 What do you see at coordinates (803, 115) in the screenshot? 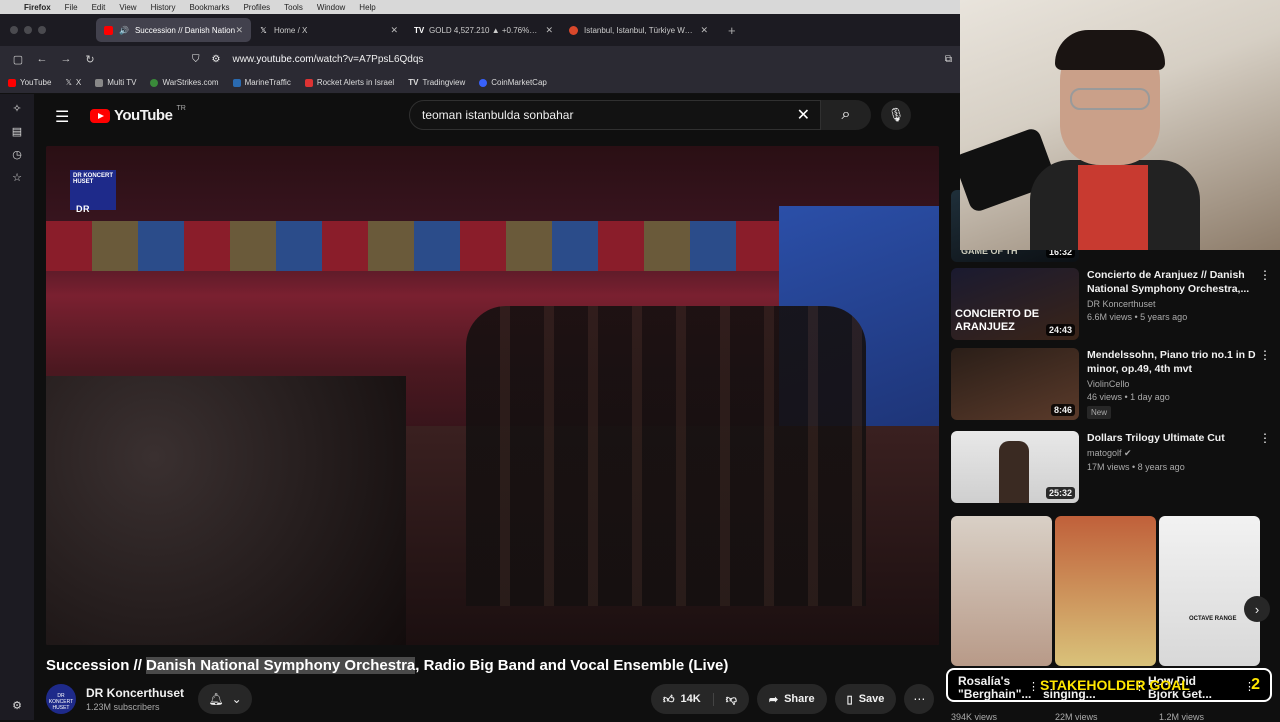
I see `clear-search-icon: ✕` at bounding box center [803, 115].